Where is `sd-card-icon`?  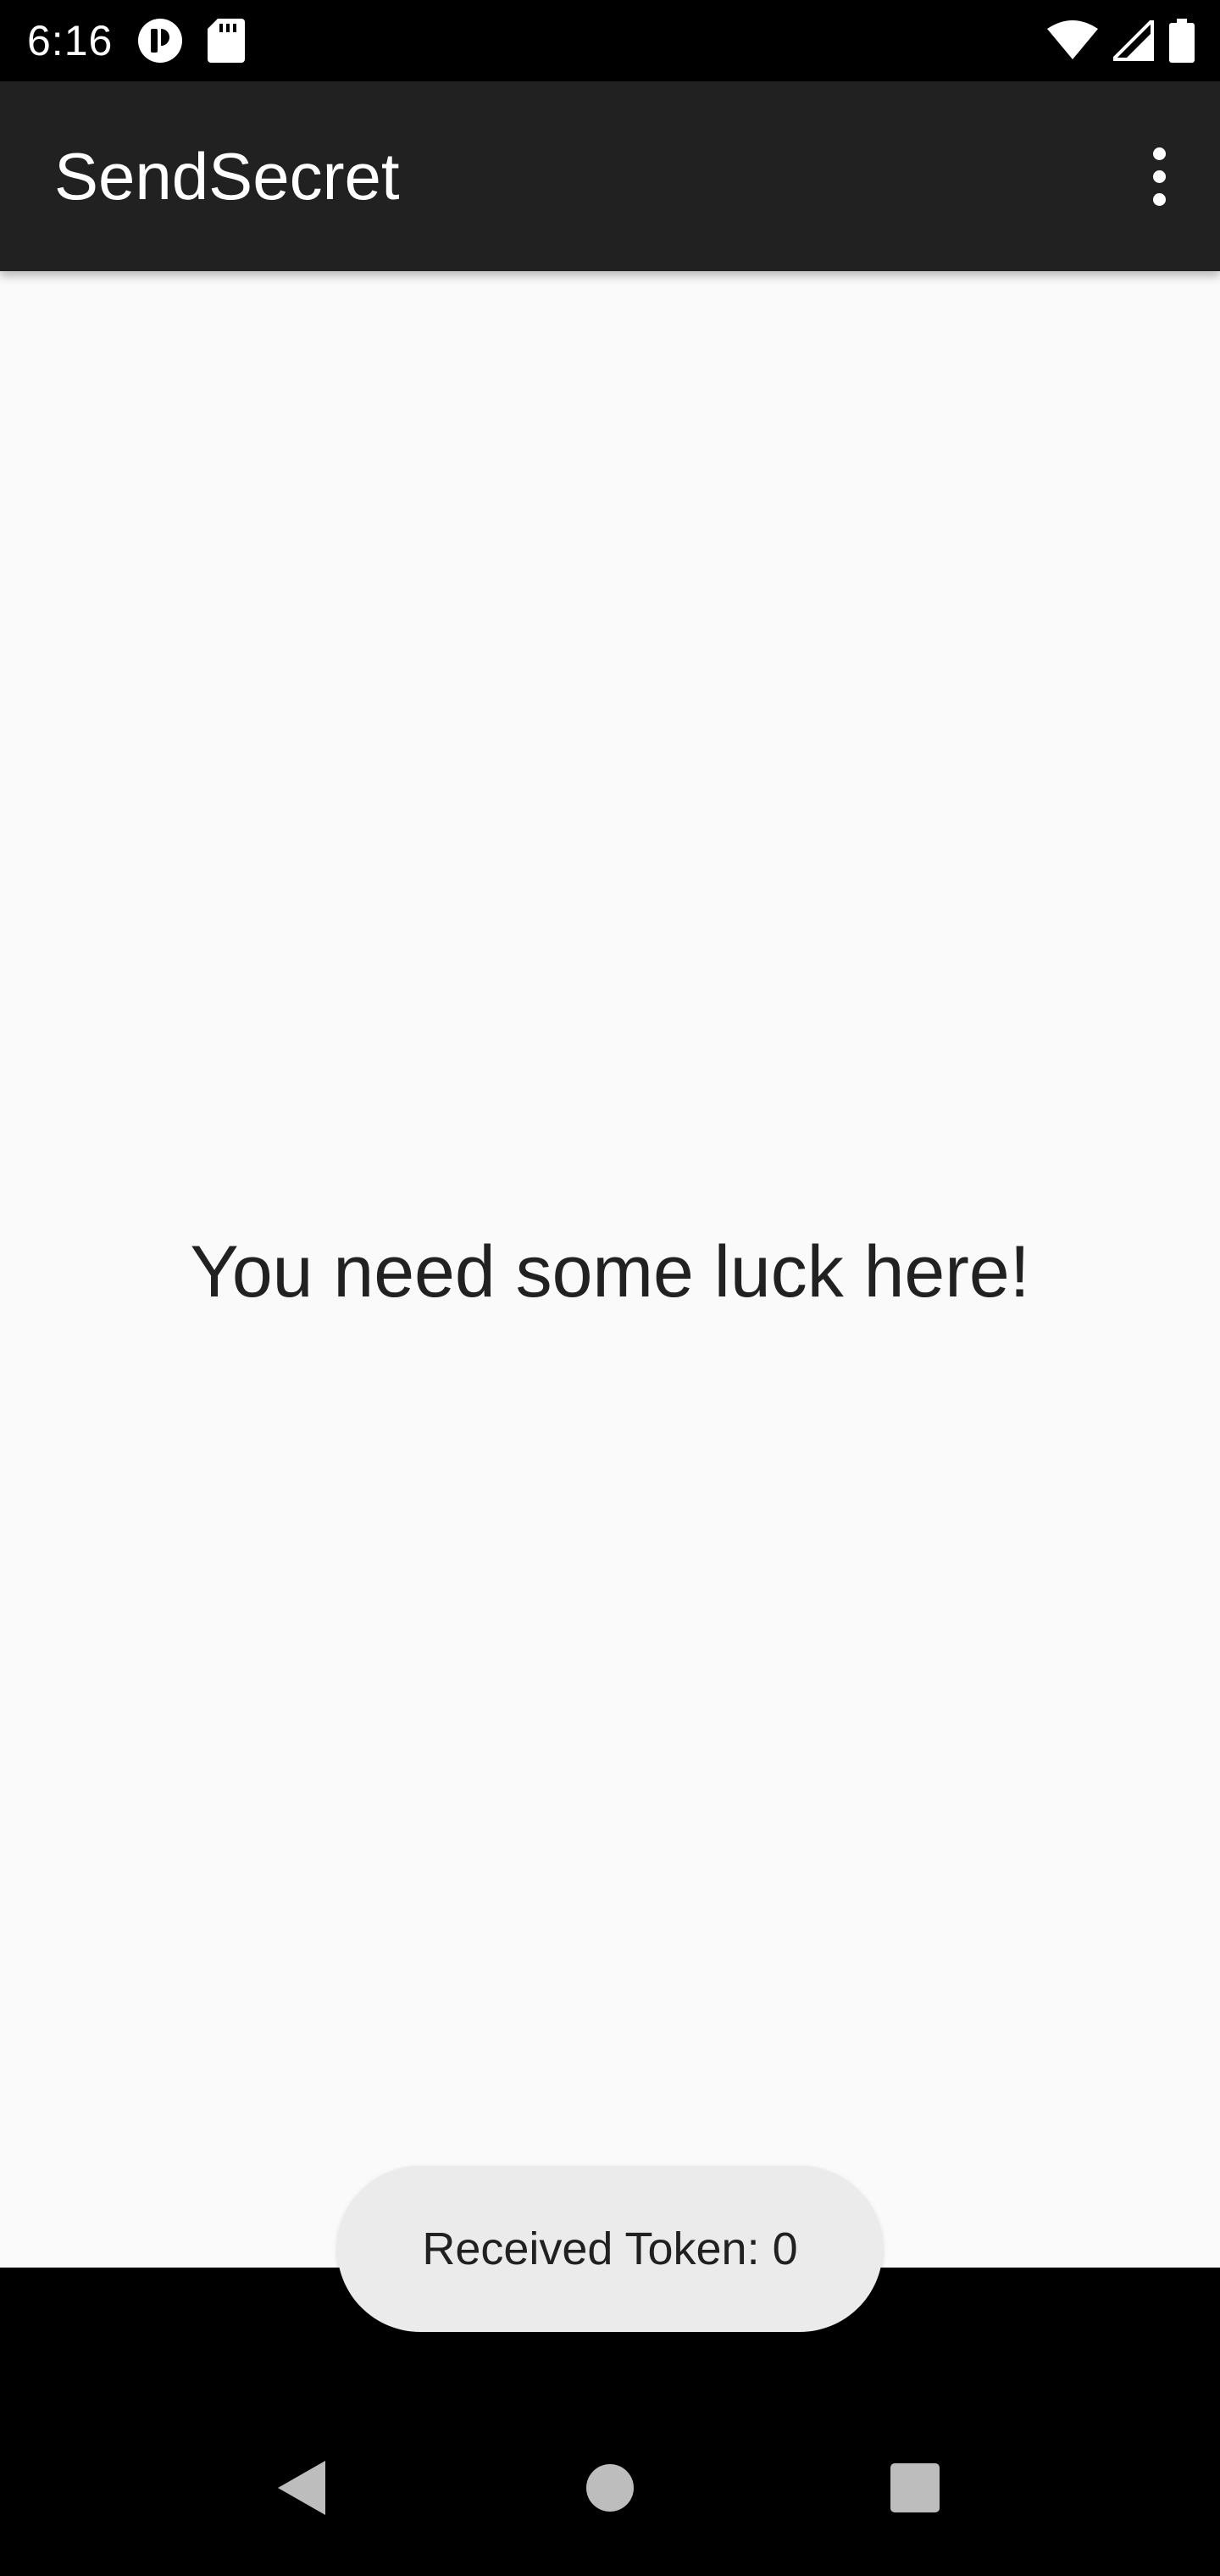 sd-card-icon is located at coordinates (227, 41).